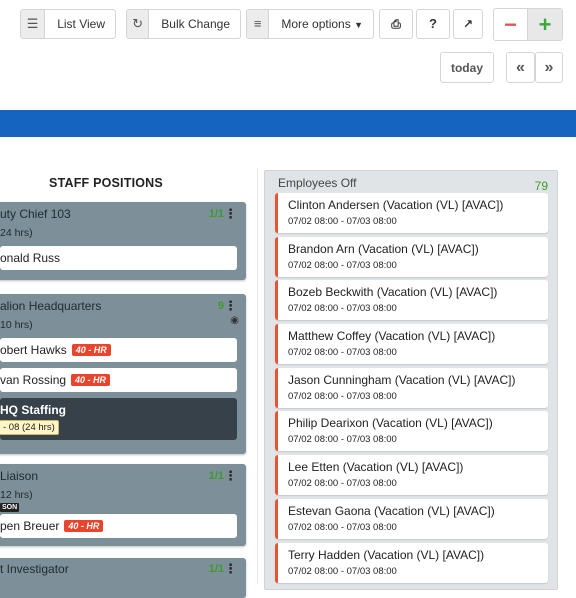  I want to click on position-hours: 10 hrs), so click(16, 325).